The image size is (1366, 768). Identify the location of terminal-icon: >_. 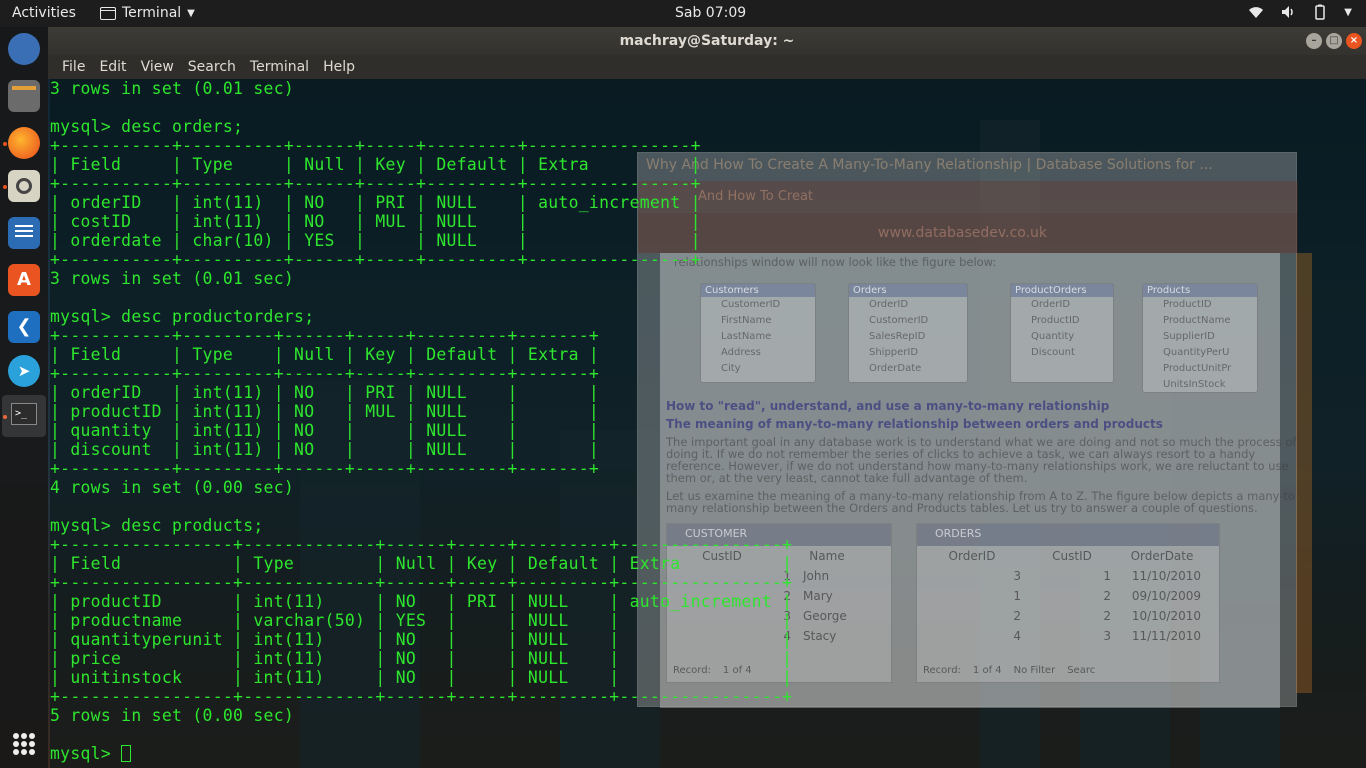
(24, 414).